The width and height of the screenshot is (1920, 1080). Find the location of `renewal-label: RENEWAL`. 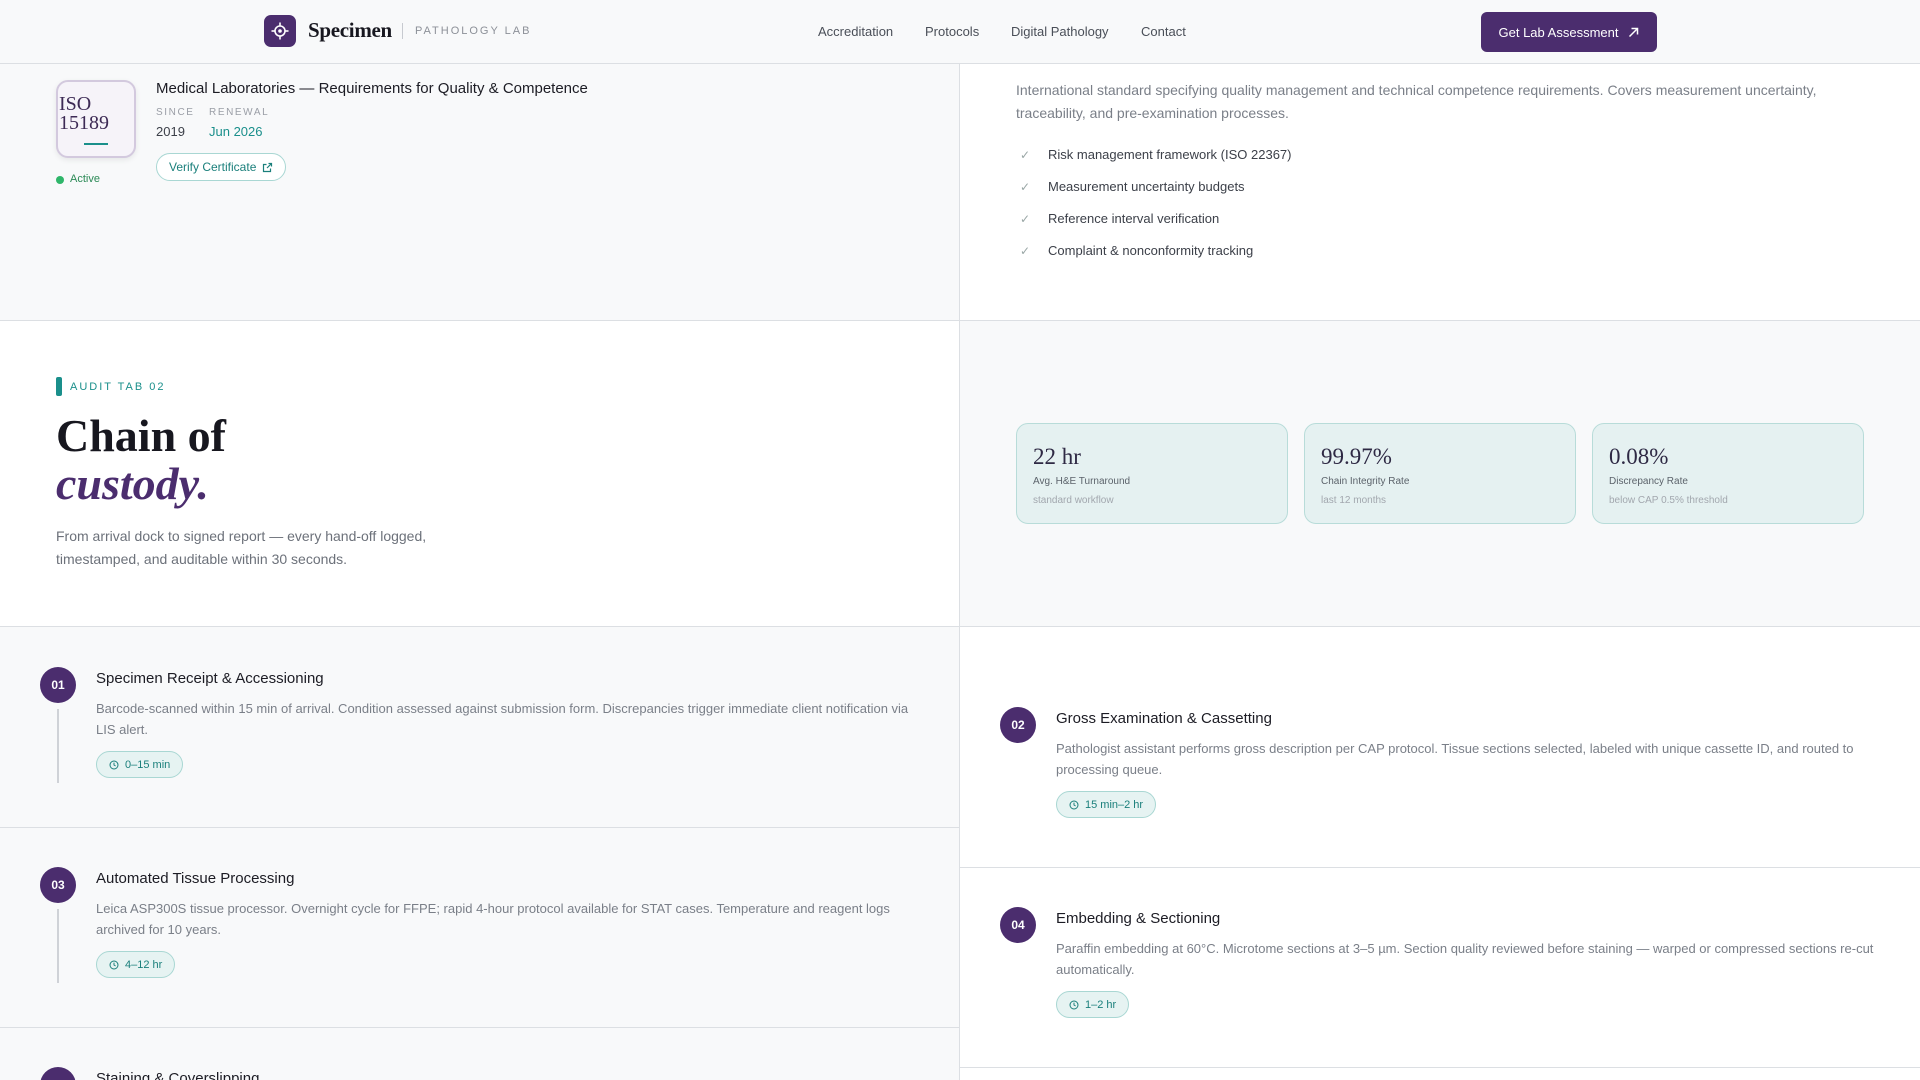

renewal-label: RENEWAL is located at coordinates (239, 112).